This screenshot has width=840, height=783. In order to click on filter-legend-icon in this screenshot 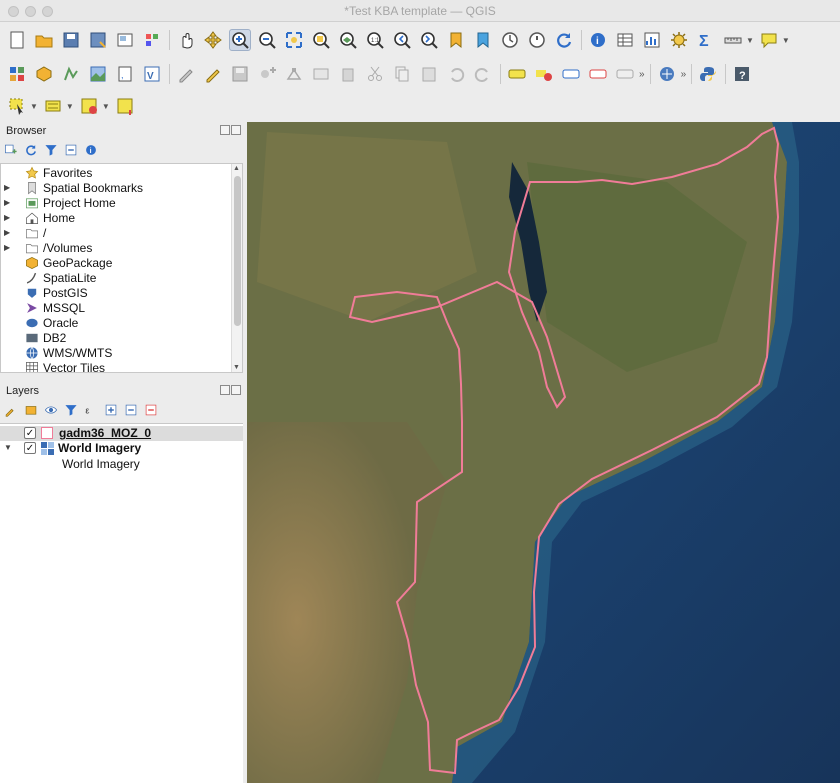, I will do `click(71, 410)`.